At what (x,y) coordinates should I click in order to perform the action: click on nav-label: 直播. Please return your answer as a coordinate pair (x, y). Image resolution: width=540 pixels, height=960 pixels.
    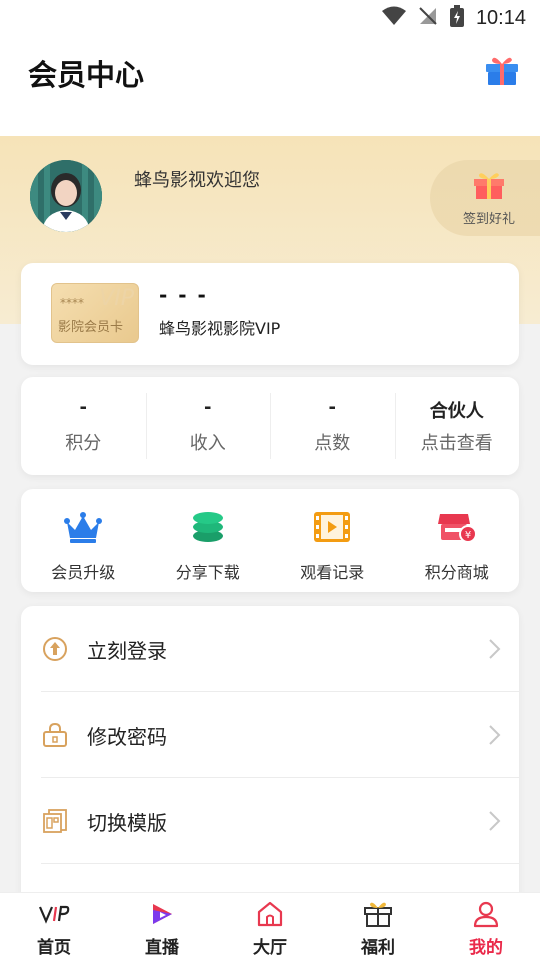
    Looking at the image, I should click on (162, 948).